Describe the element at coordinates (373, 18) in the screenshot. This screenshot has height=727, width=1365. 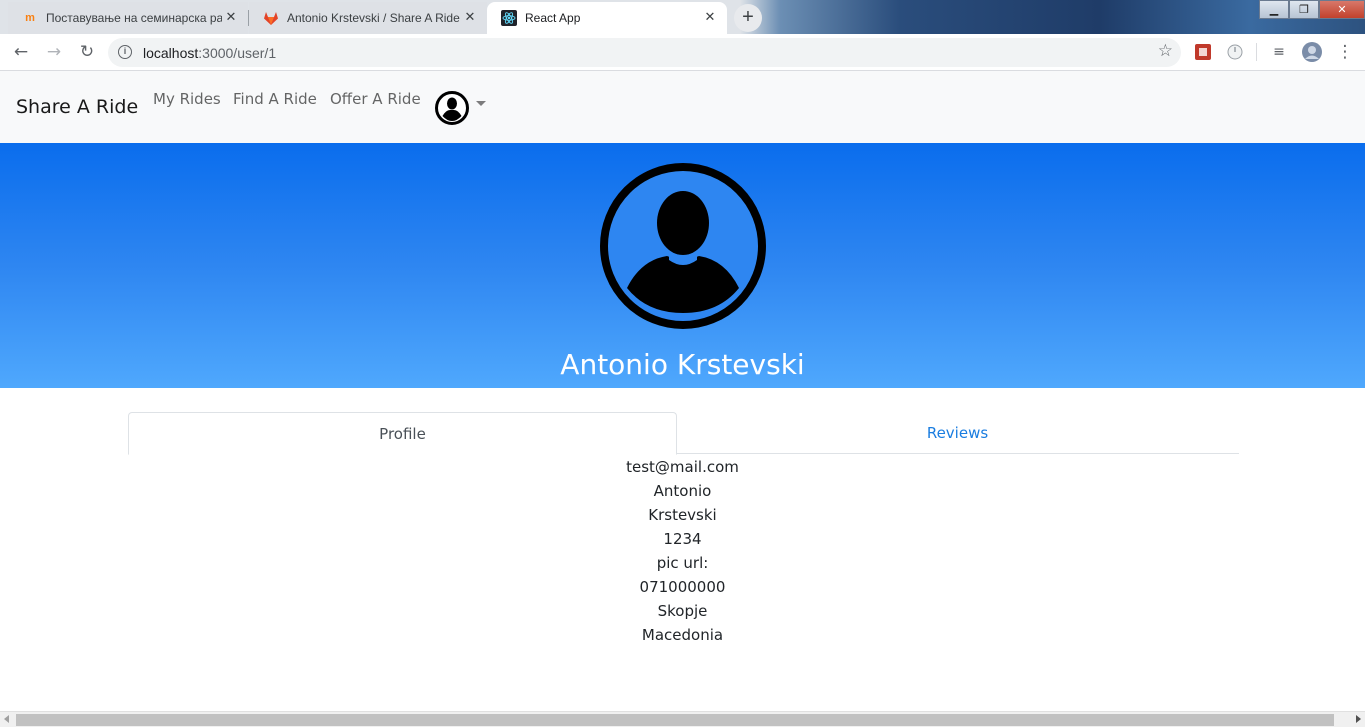
I see `browser-tab-title: Antonio Krstevski / Share A Ride` at that location.